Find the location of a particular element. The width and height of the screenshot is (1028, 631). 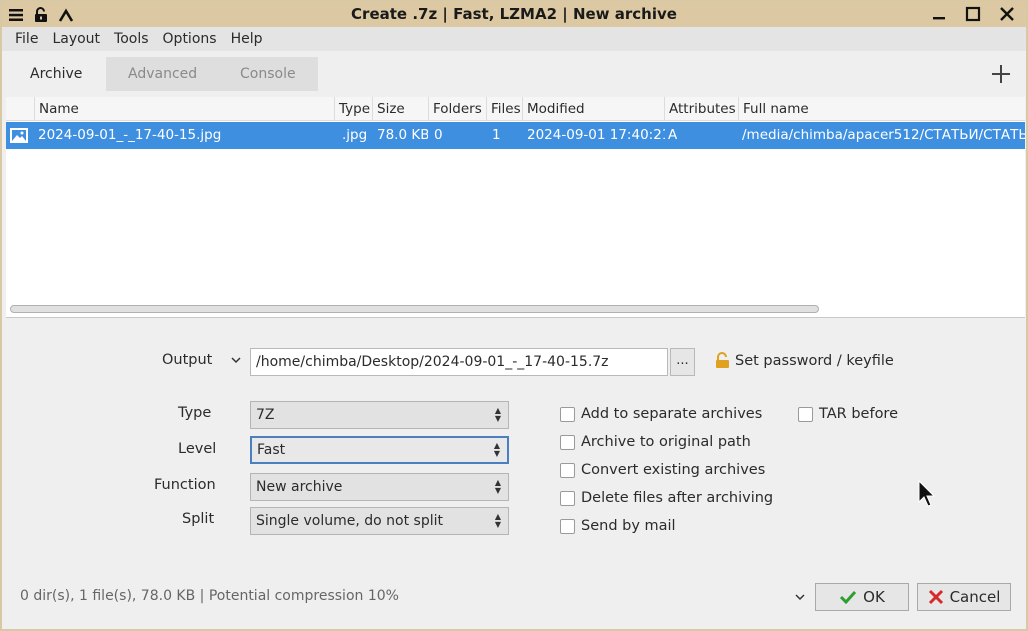

type-select: 7Z ▲ ▼ is located at coordinates (379, 415).